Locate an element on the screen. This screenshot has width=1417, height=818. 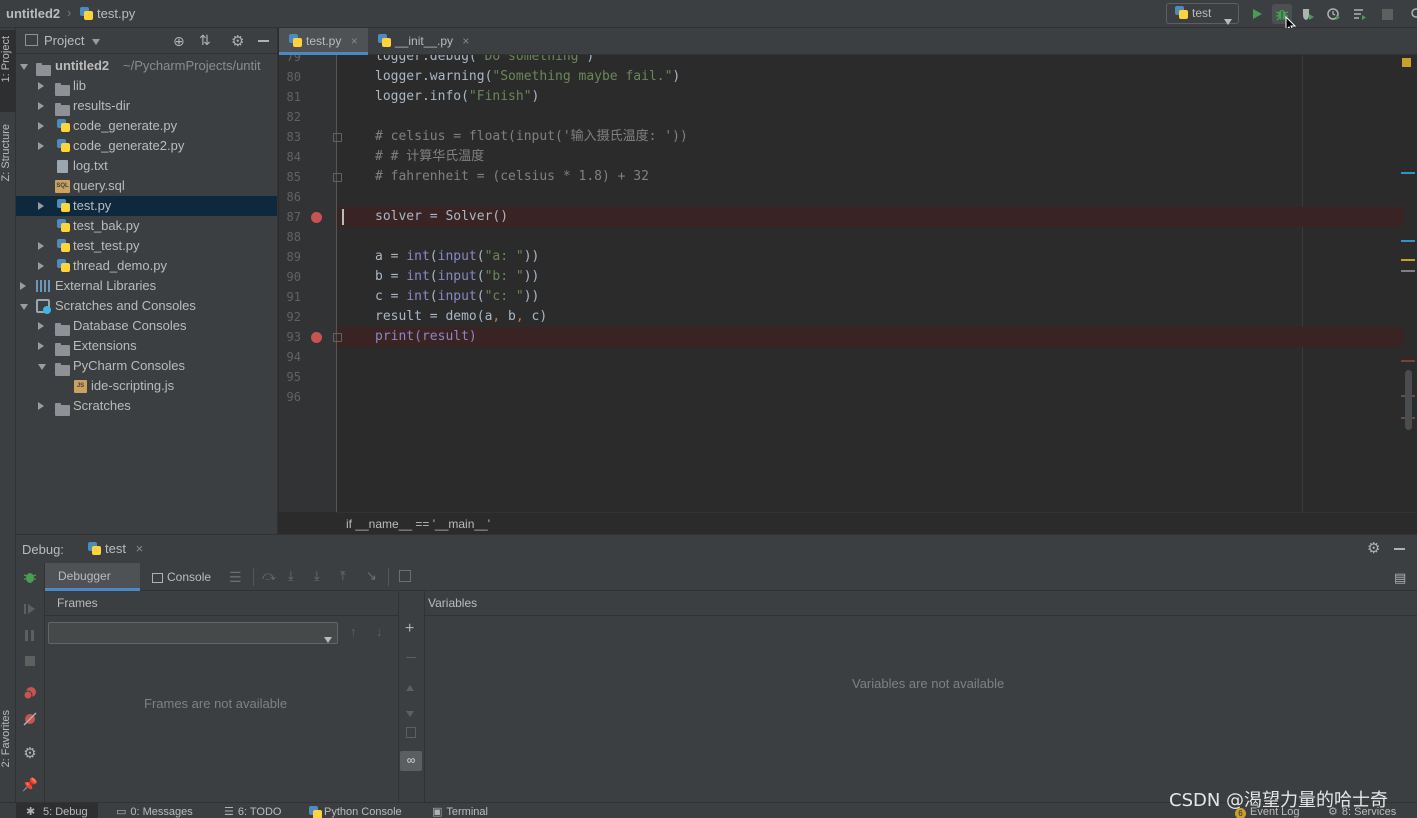
run-configuration-select: test is located at coordinates (1202, 14).